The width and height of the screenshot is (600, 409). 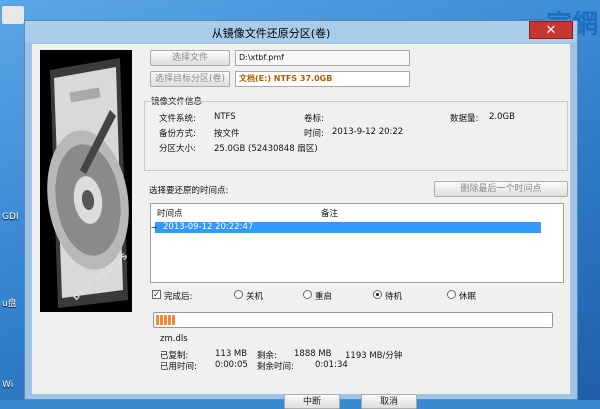 What do you see at coordinates (377, 294) in the screenshot?
I see `radio-standby` at bounding box center [377, 294].